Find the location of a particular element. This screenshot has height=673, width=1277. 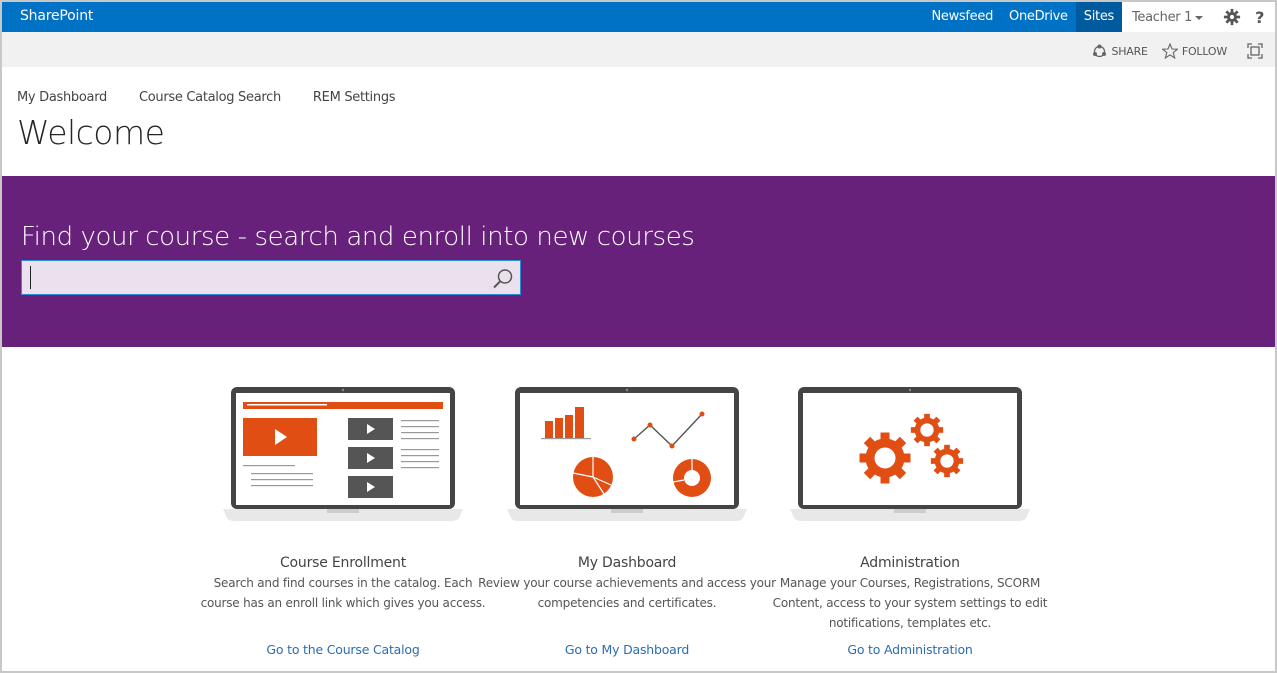

help-icon: ? is located at coordinates (1259, 17).